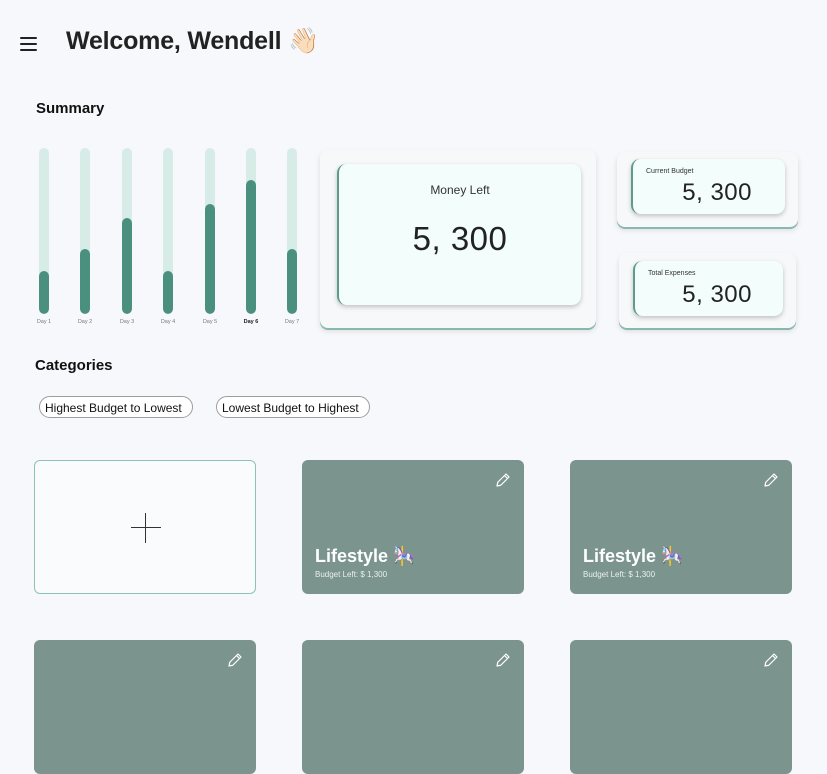 Image resolution: width=827 pixels, height=774 pixels. I want to click on current-budget-card: Current Budget 5, 300, so click(707, 189).